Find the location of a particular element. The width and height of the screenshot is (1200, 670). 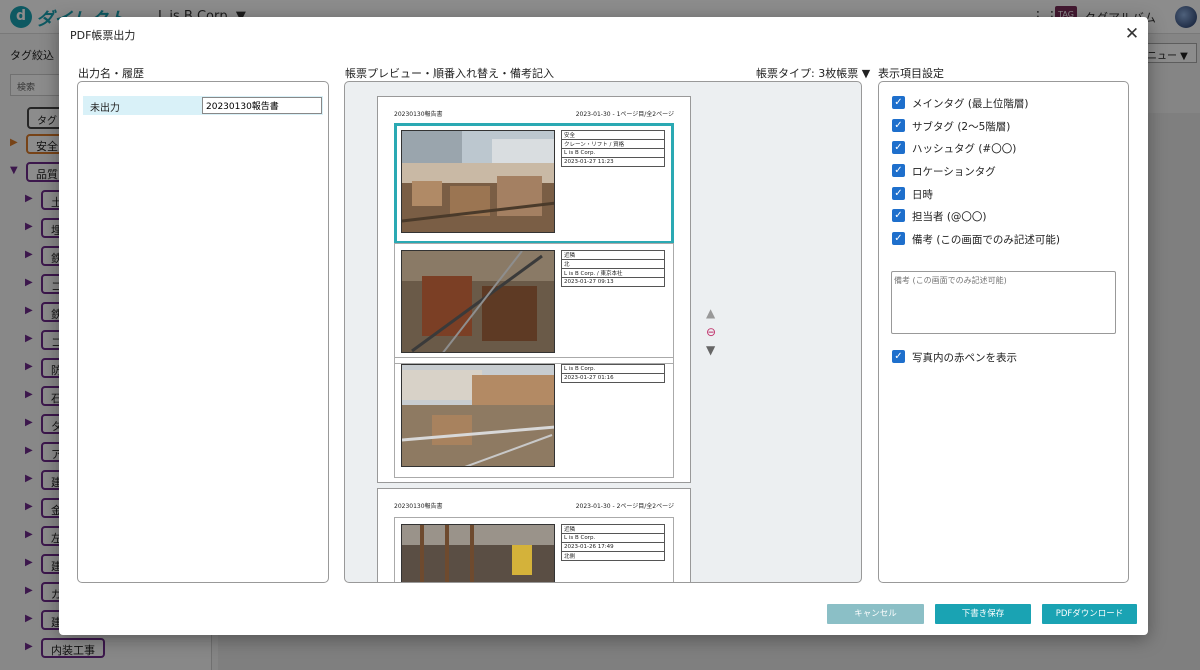

save-draft-button: 下書き保存 is located at coordinates (983, 614).